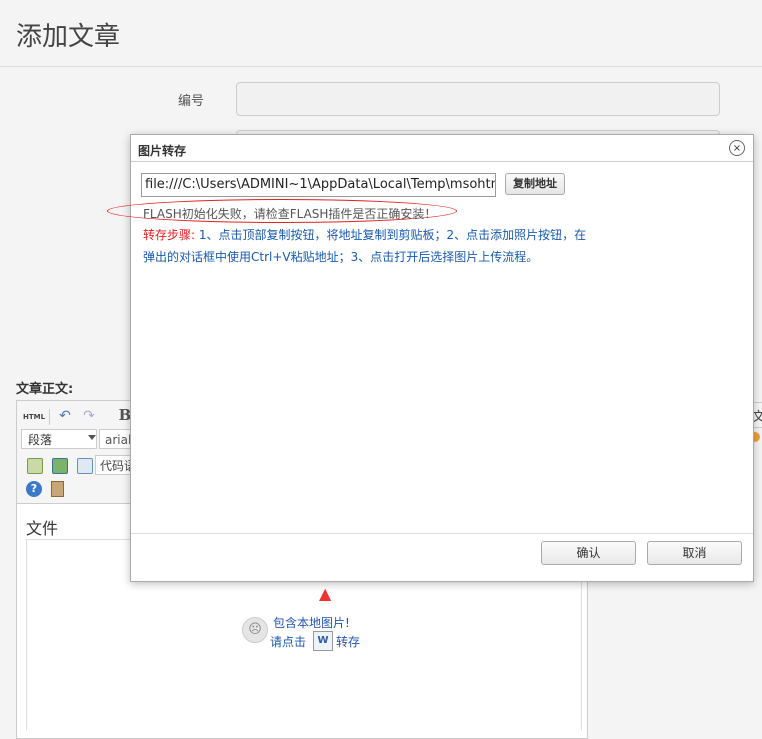 The image size is (762, 739). I want to click on number-input, so click(478, 99).